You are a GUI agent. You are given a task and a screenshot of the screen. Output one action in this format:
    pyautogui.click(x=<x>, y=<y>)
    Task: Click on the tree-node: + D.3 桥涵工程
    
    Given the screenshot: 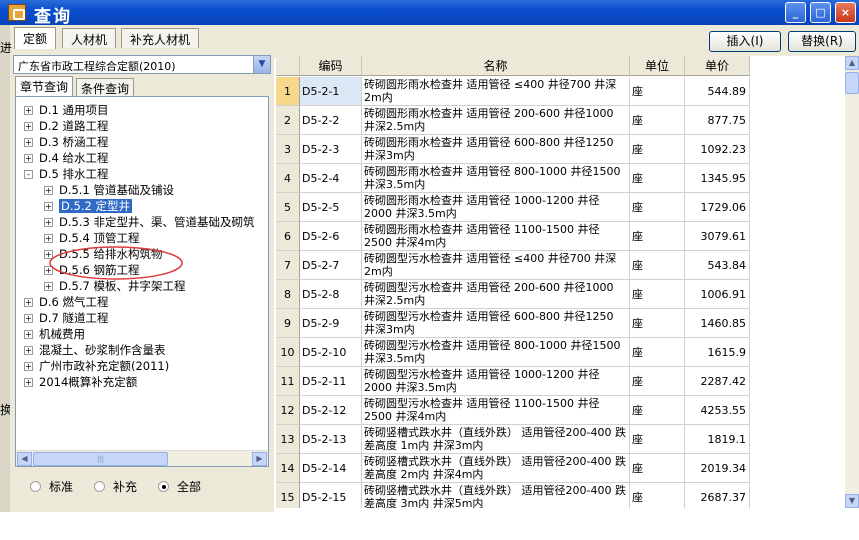 What is the action you would take?
    pyautogui.click(x=66, y=142)
    